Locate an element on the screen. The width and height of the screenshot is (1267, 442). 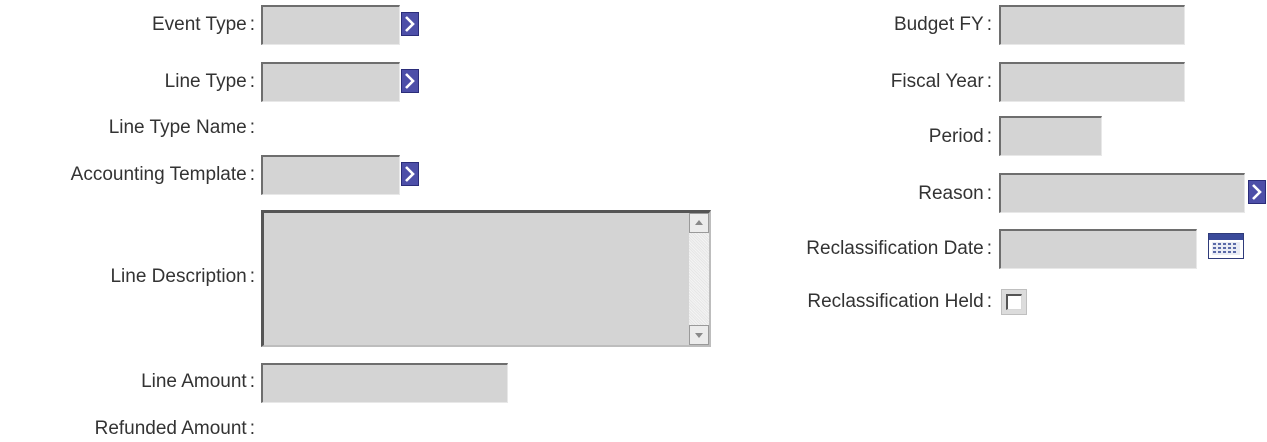
calendar-button is located at coordinates (1226, 246).